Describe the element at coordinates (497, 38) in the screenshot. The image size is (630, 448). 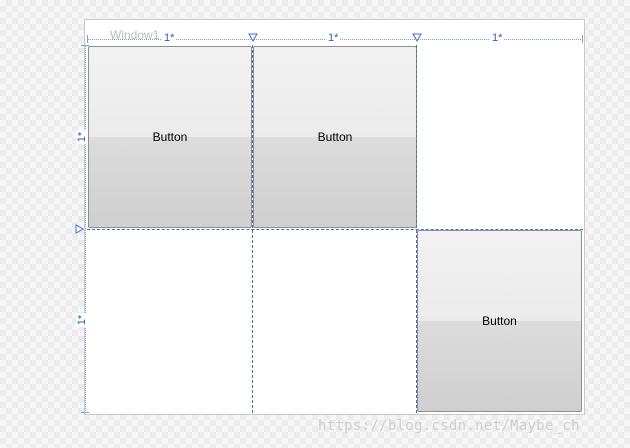
I see `column-size-label-3: 1*` at that location.